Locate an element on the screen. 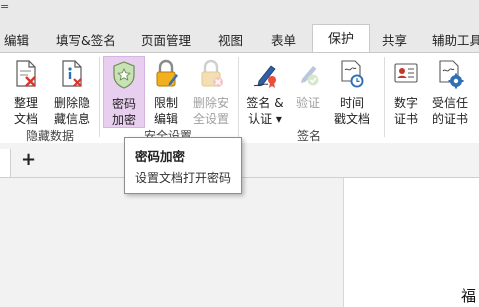  document-page is located at coordinates (411, 242).